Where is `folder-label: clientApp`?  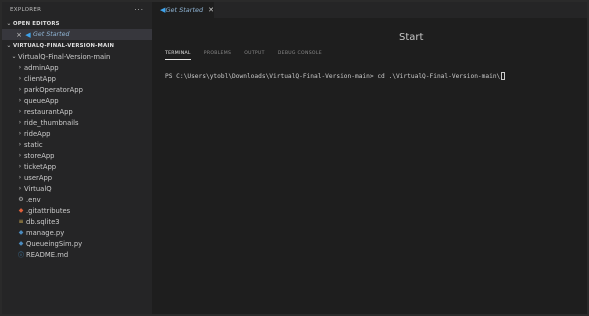 folder-label: clientApp is located at coordinates (40, 78).